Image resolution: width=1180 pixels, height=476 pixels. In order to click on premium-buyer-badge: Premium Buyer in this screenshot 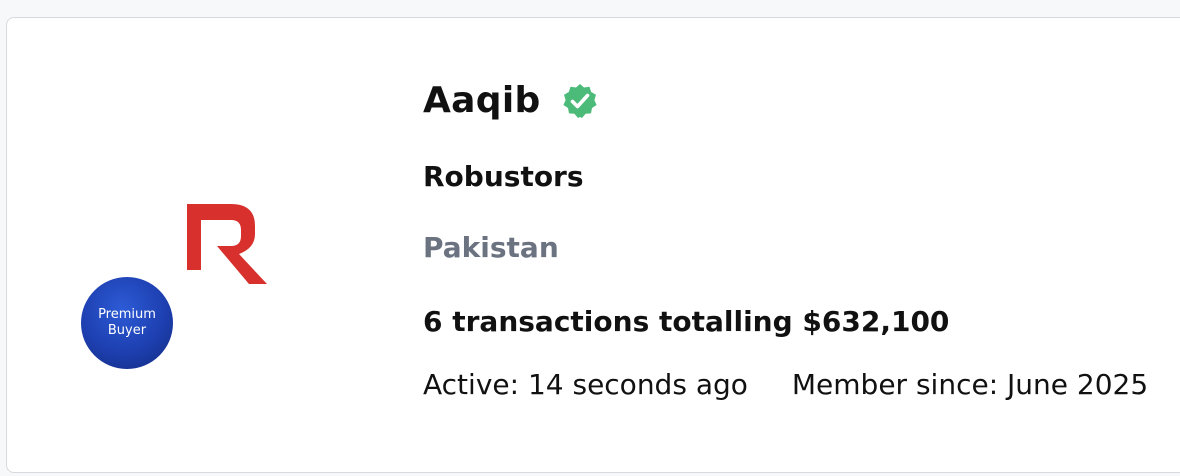, I will do `click(127, 323)`.